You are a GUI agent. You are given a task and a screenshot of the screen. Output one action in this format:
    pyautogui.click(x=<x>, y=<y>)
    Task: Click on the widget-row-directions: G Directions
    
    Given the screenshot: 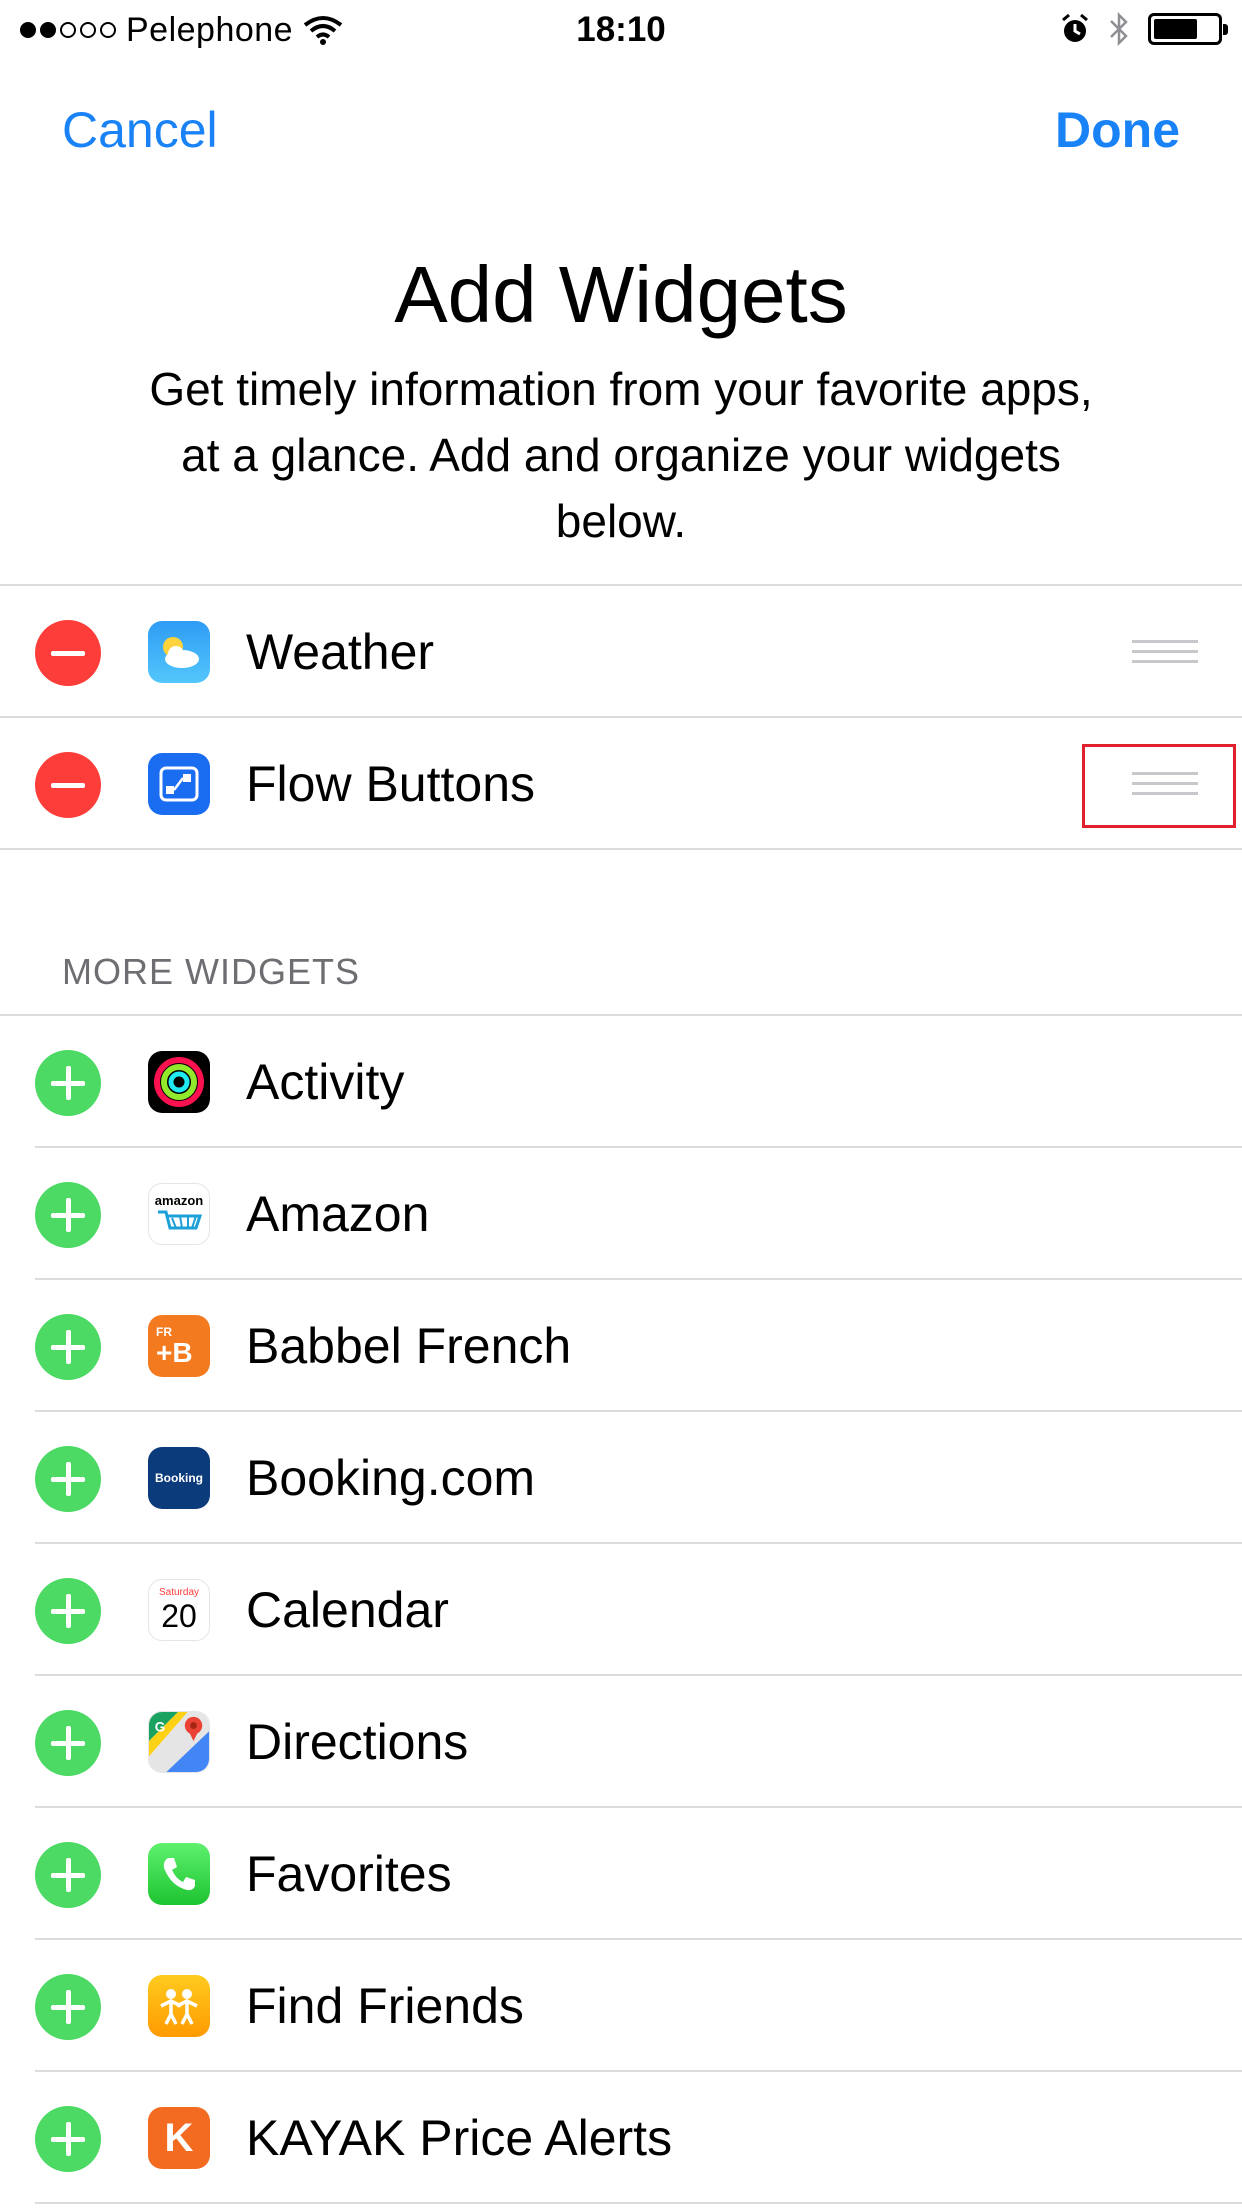 What is the action you would take?
    pyautogui.click(x=621, y=1742)
    